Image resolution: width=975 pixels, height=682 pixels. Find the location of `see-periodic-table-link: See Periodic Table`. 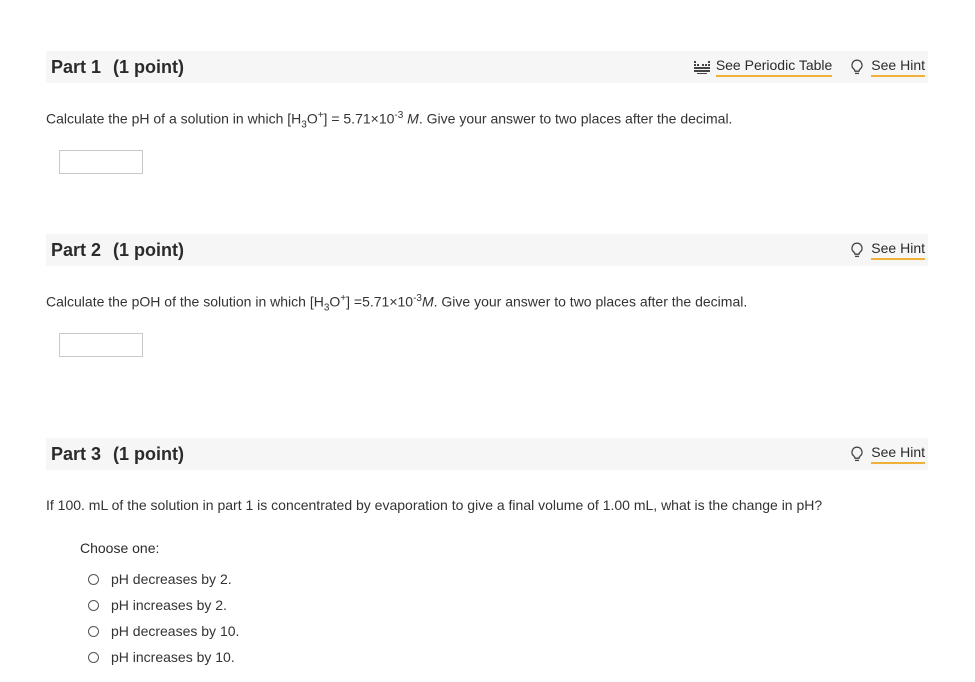

see-periodic-table-link: See Periodic Table is located at coordinates (763, 67).